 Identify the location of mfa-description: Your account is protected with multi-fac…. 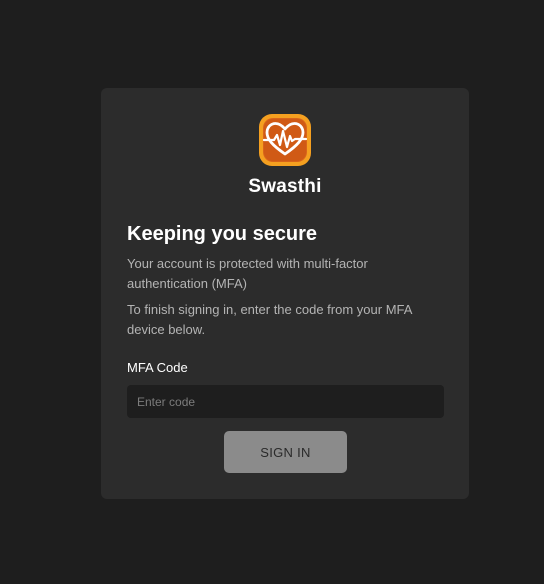
(247, 273).